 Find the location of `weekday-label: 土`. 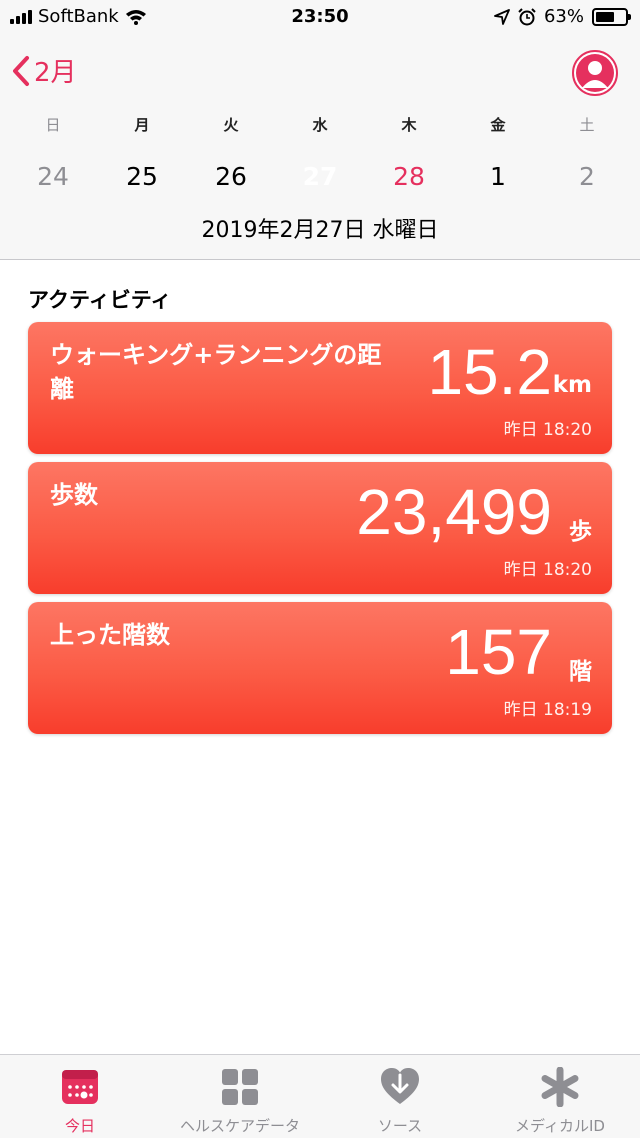

weekday-label: 土 is located at coordinates (587, 125).